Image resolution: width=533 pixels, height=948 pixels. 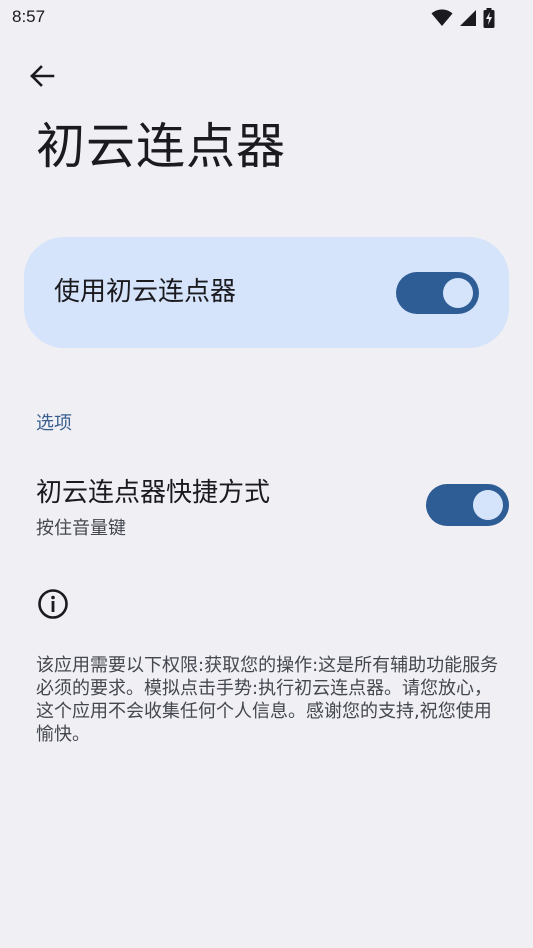 What do you see at coordinates (442, 20) in the screenshot?
I see `wifi-icon` at bounding box center [442, 20].